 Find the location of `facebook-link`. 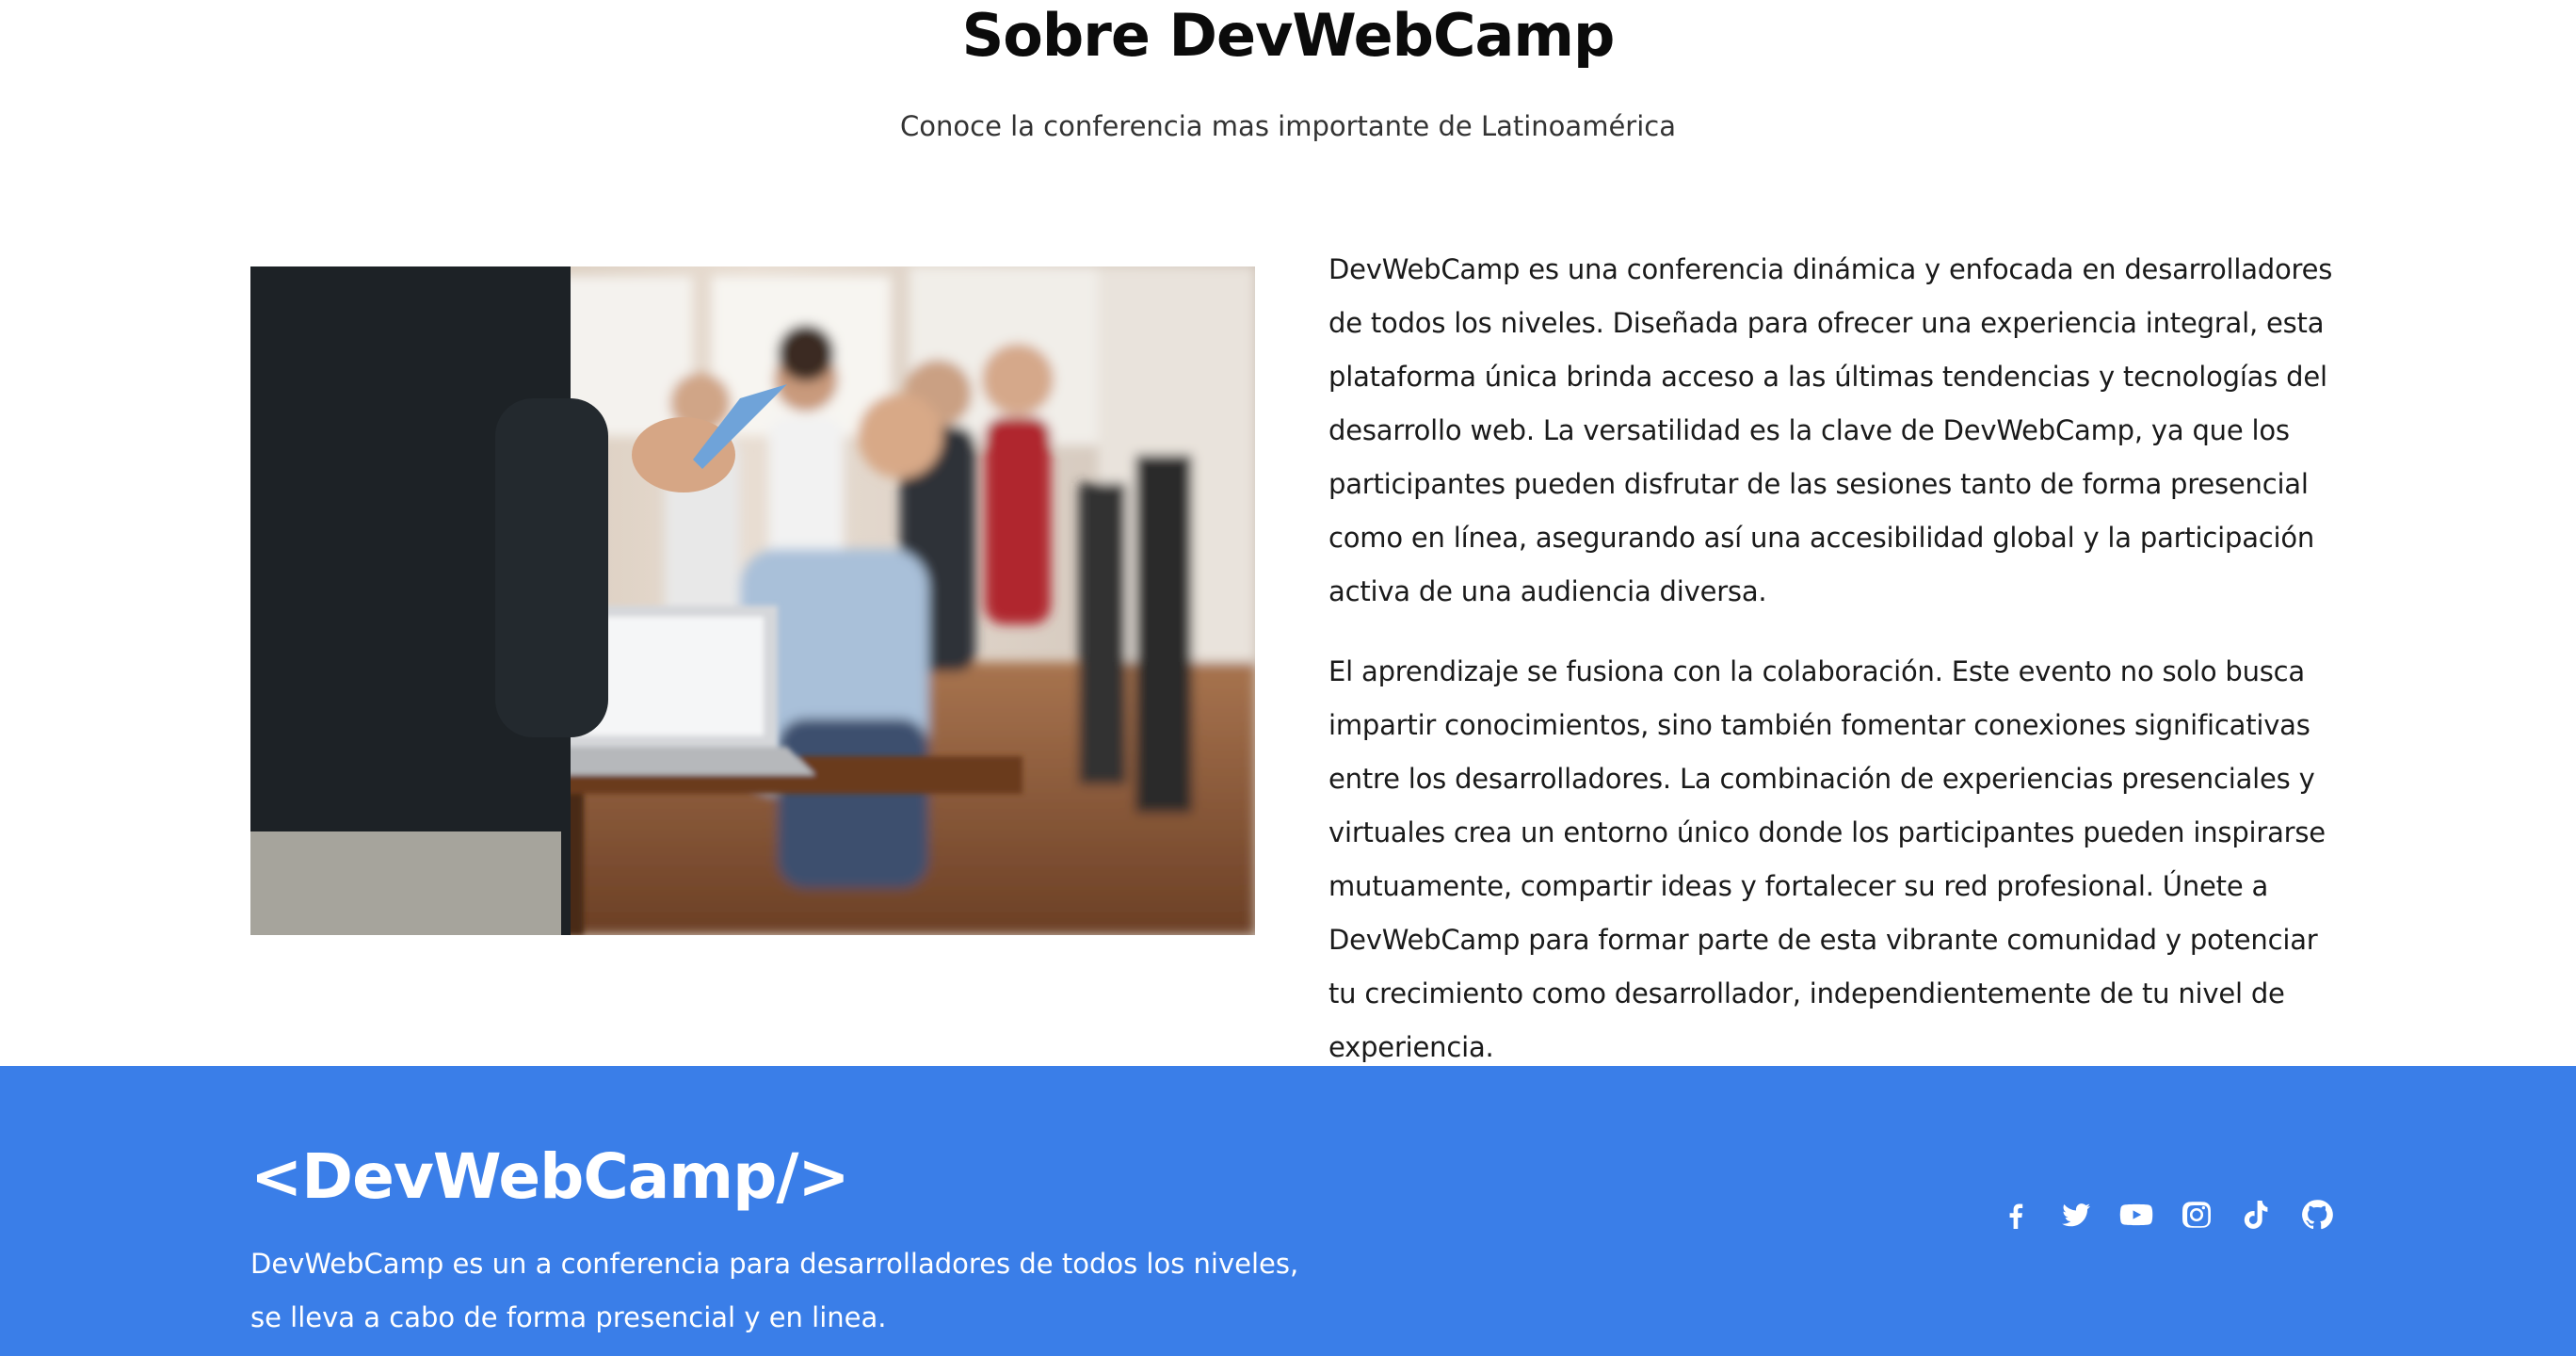

facebook-link is located at coordinates (2016, 1215).